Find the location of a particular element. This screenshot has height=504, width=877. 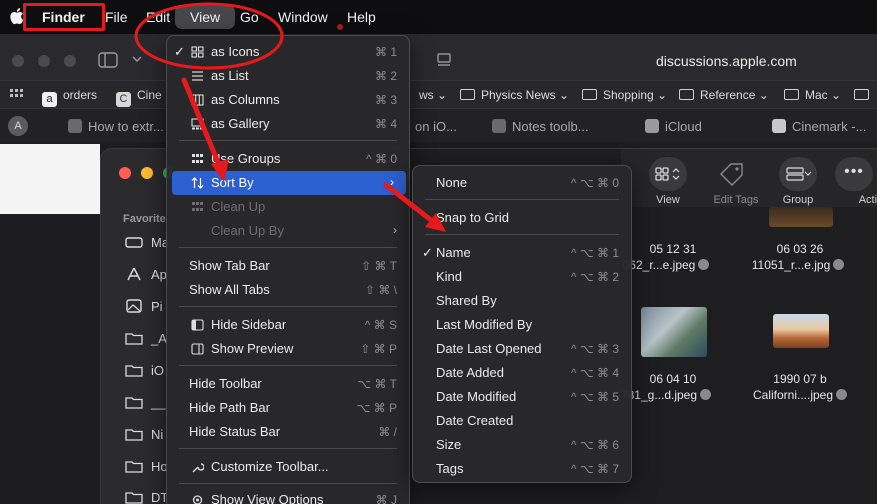

address-bar-domain: discussions.apple.com is located at coordinates (726, 61).